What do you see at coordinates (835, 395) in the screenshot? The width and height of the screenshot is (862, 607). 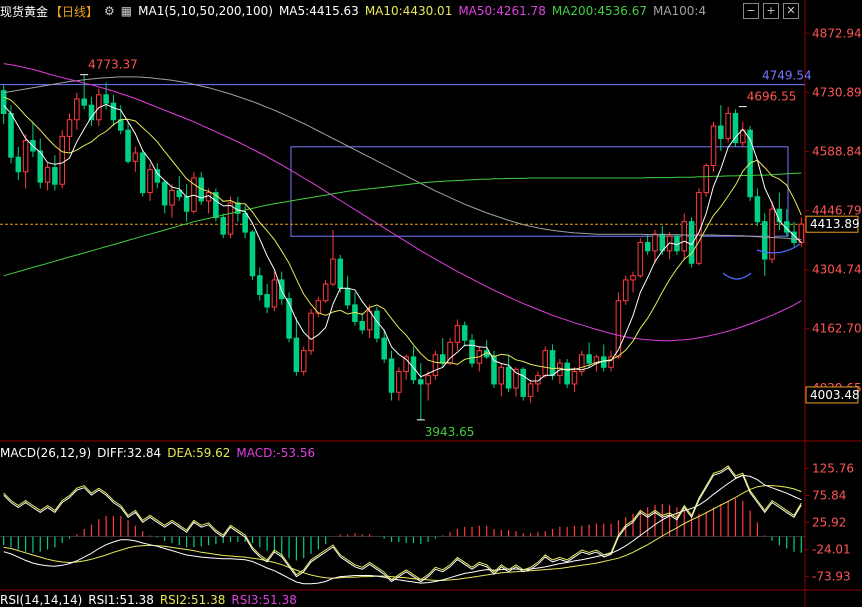 I see `low-price-label: 4003.48` at bounding box center [835, 395].